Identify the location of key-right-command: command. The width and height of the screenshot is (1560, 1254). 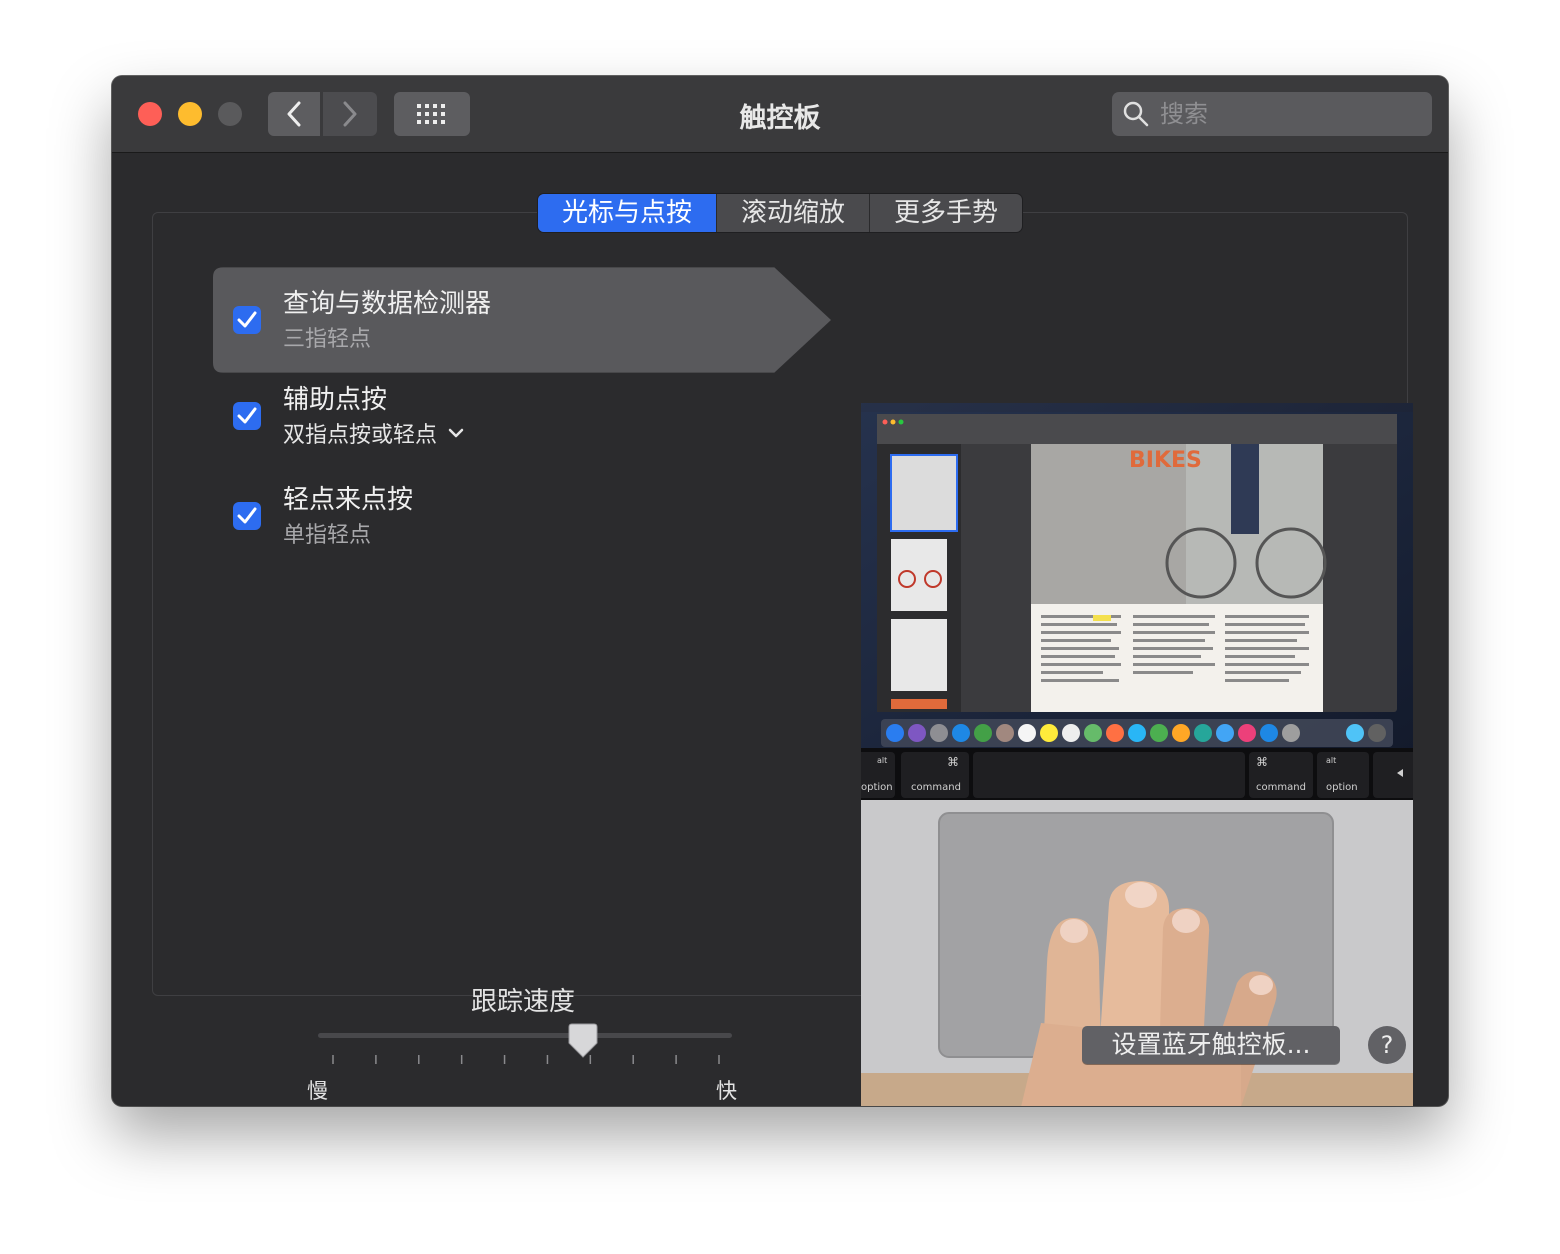
(1281, 787).